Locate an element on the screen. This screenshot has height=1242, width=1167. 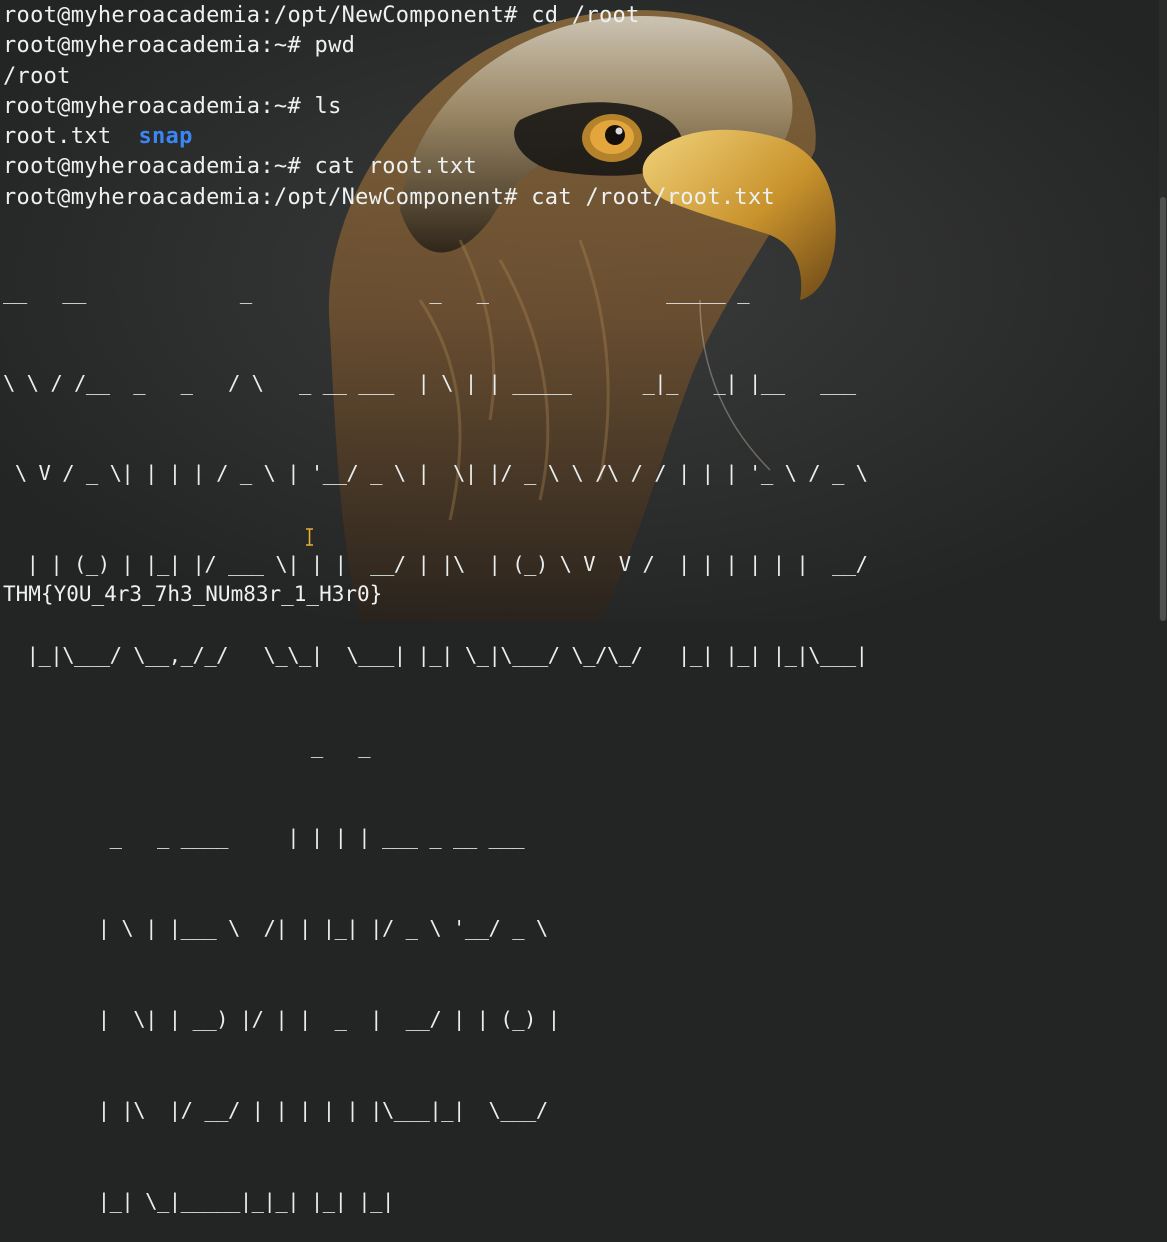
banner-line: |_| \_|_____|_|_| |_| |_| is located at coordinates (199, 1200).